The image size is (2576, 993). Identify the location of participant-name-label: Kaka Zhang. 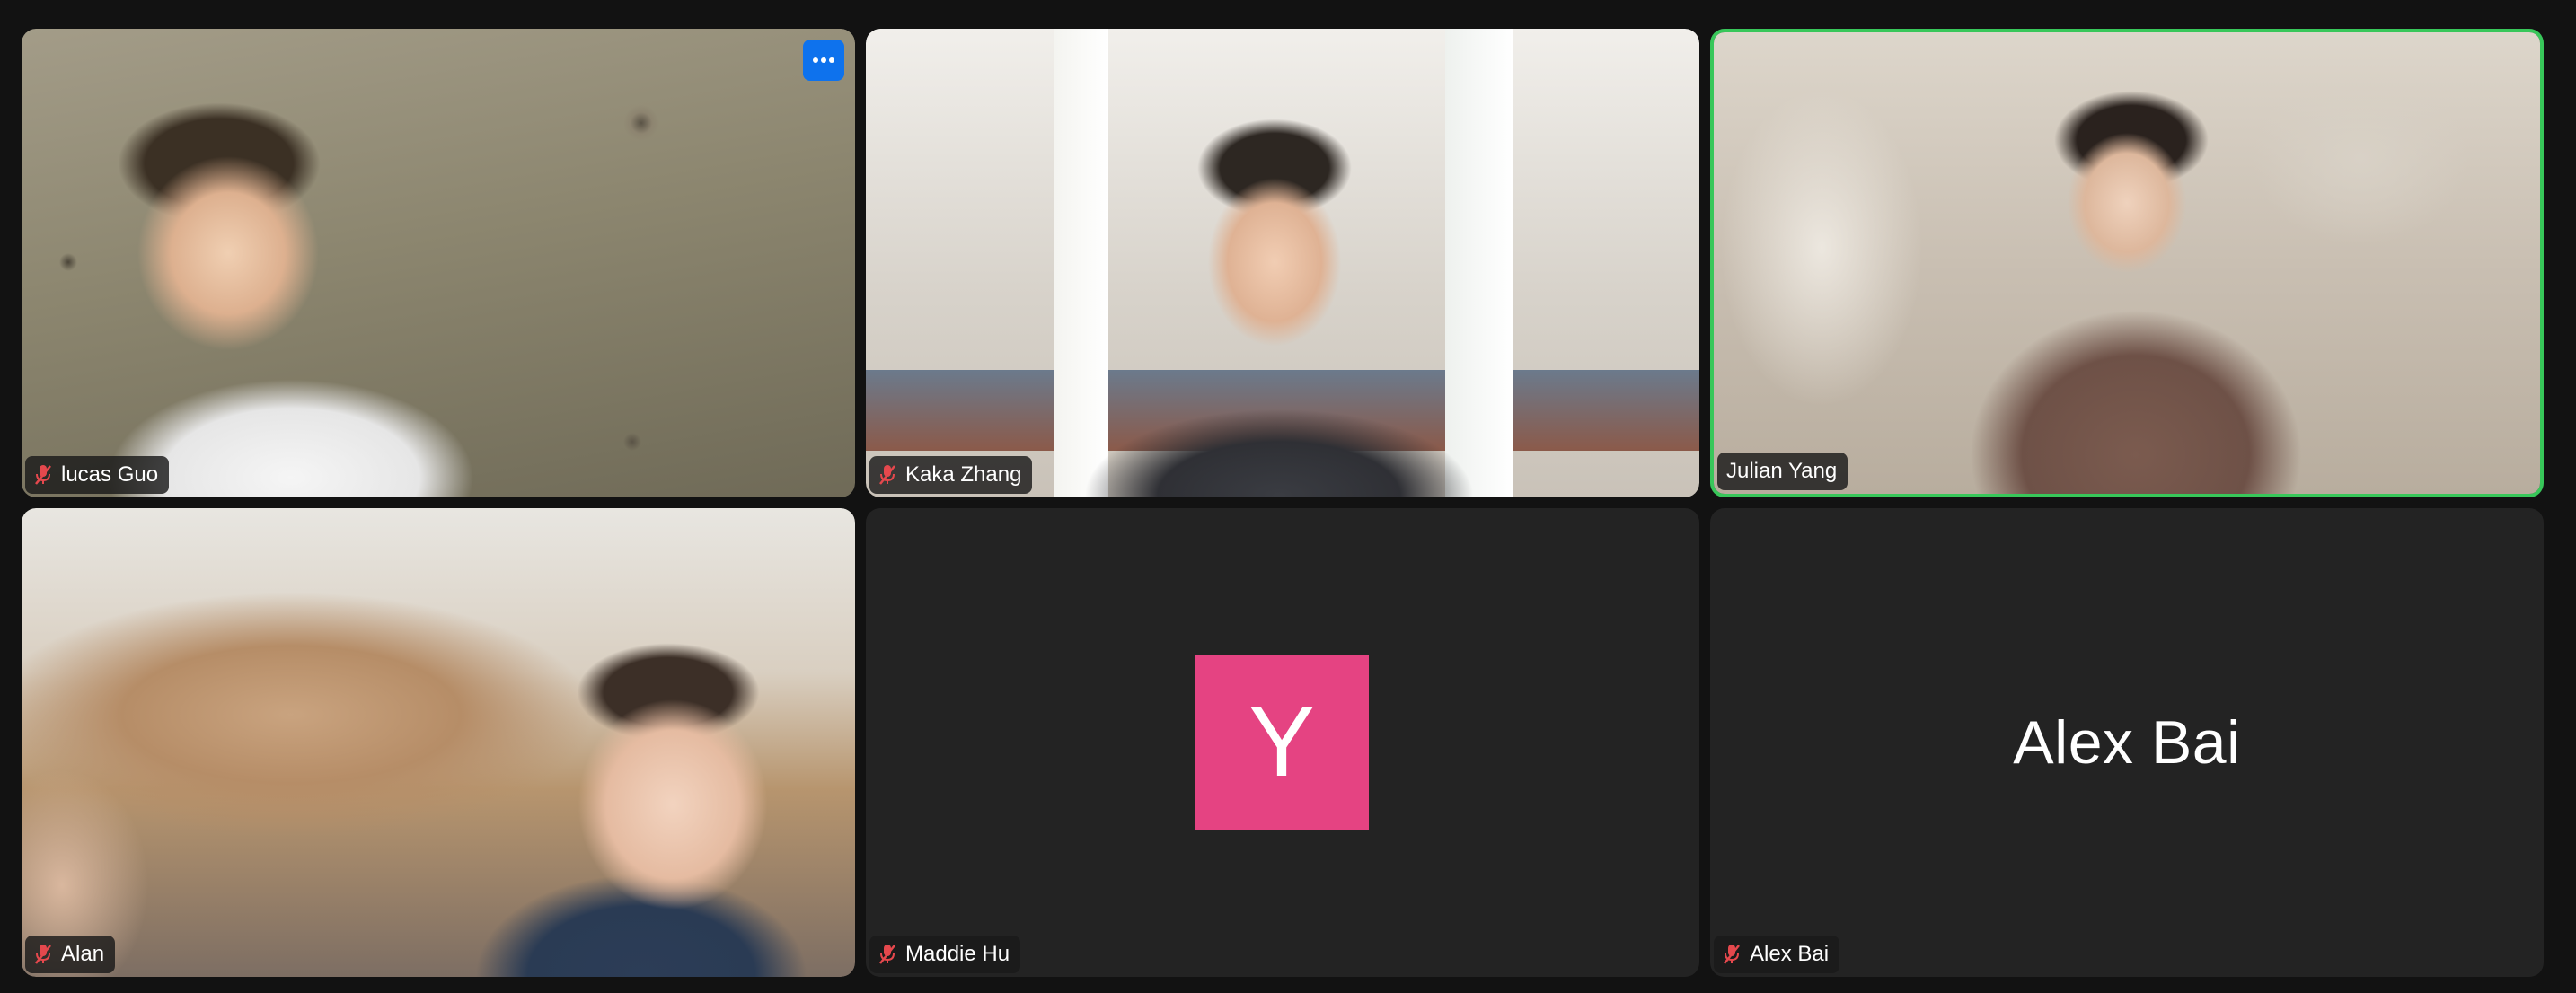
(951, 475).